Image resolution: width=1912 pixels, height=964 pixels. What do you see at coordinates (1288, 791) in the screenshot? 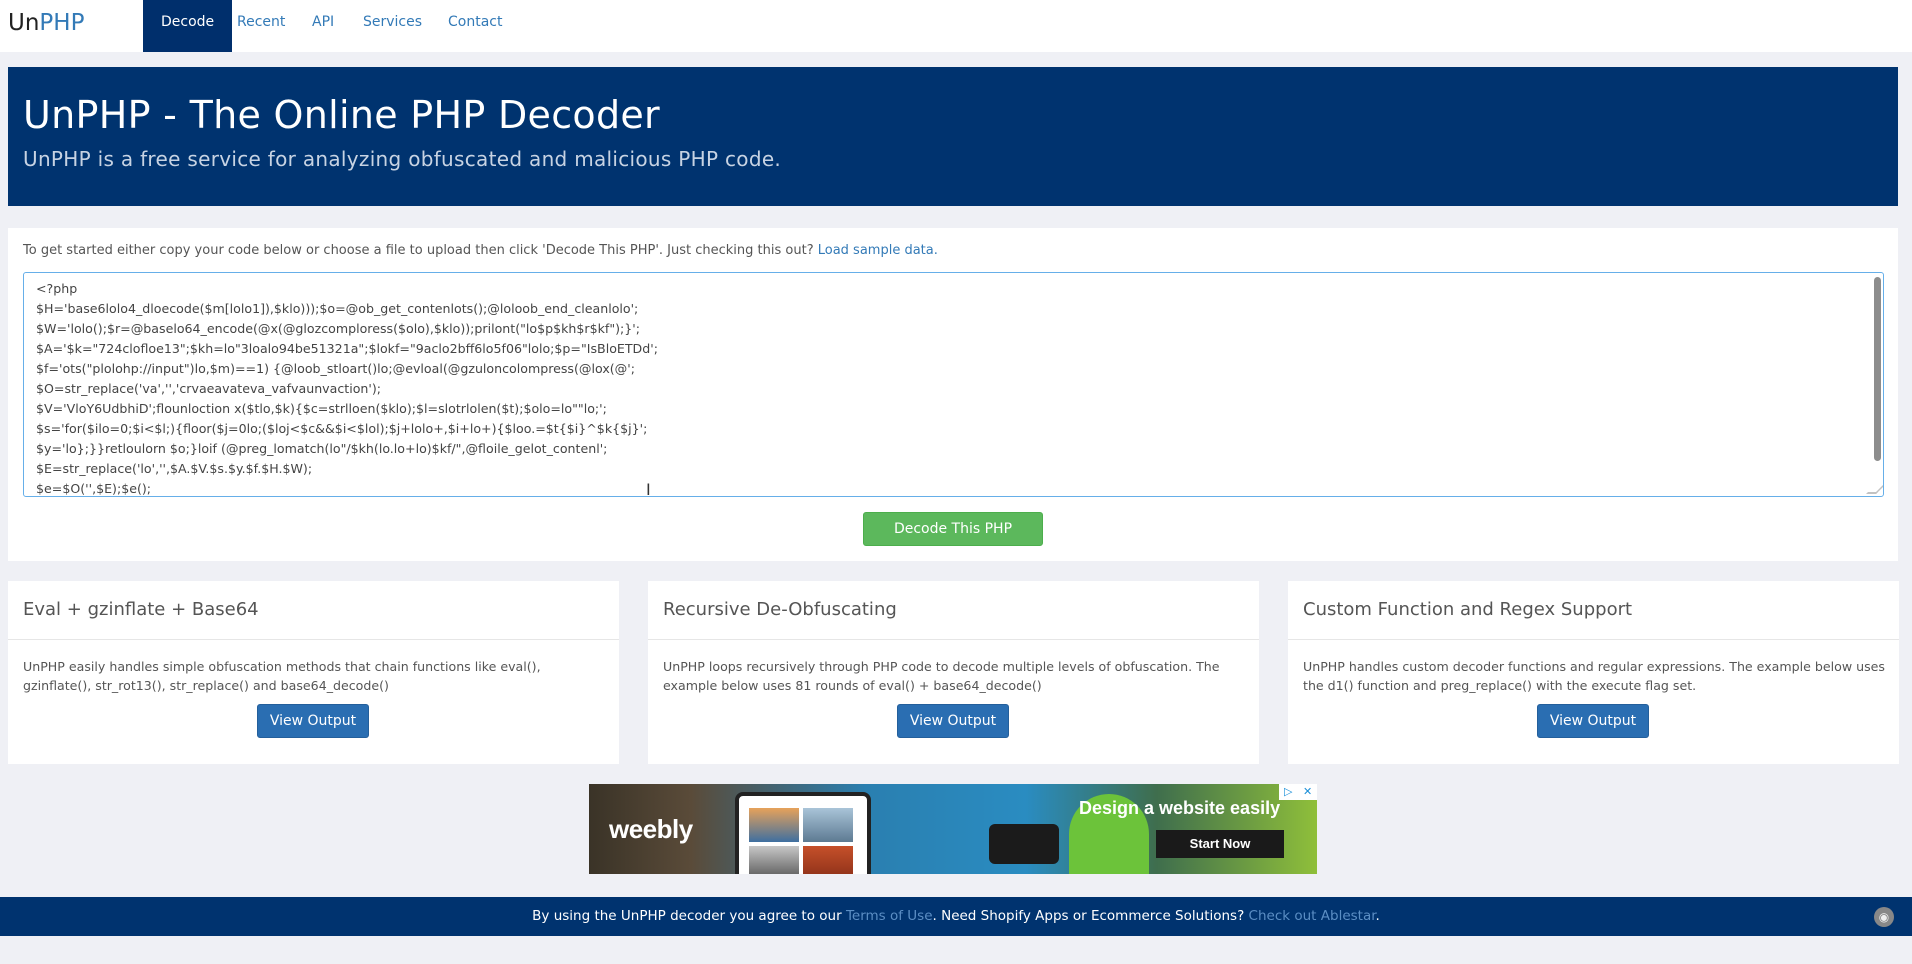
I see `ad-choices-icon: ▷` at bounding box center [1288, 791].